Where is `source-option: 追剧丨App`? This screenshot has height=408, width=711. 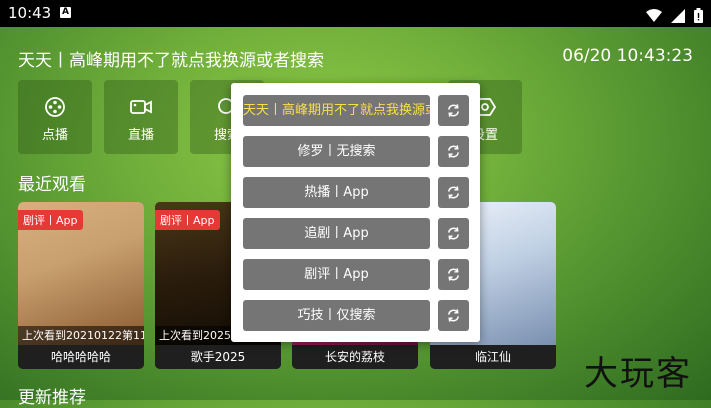
source-option: 追剧丨App is located at coordinates (336, 233).